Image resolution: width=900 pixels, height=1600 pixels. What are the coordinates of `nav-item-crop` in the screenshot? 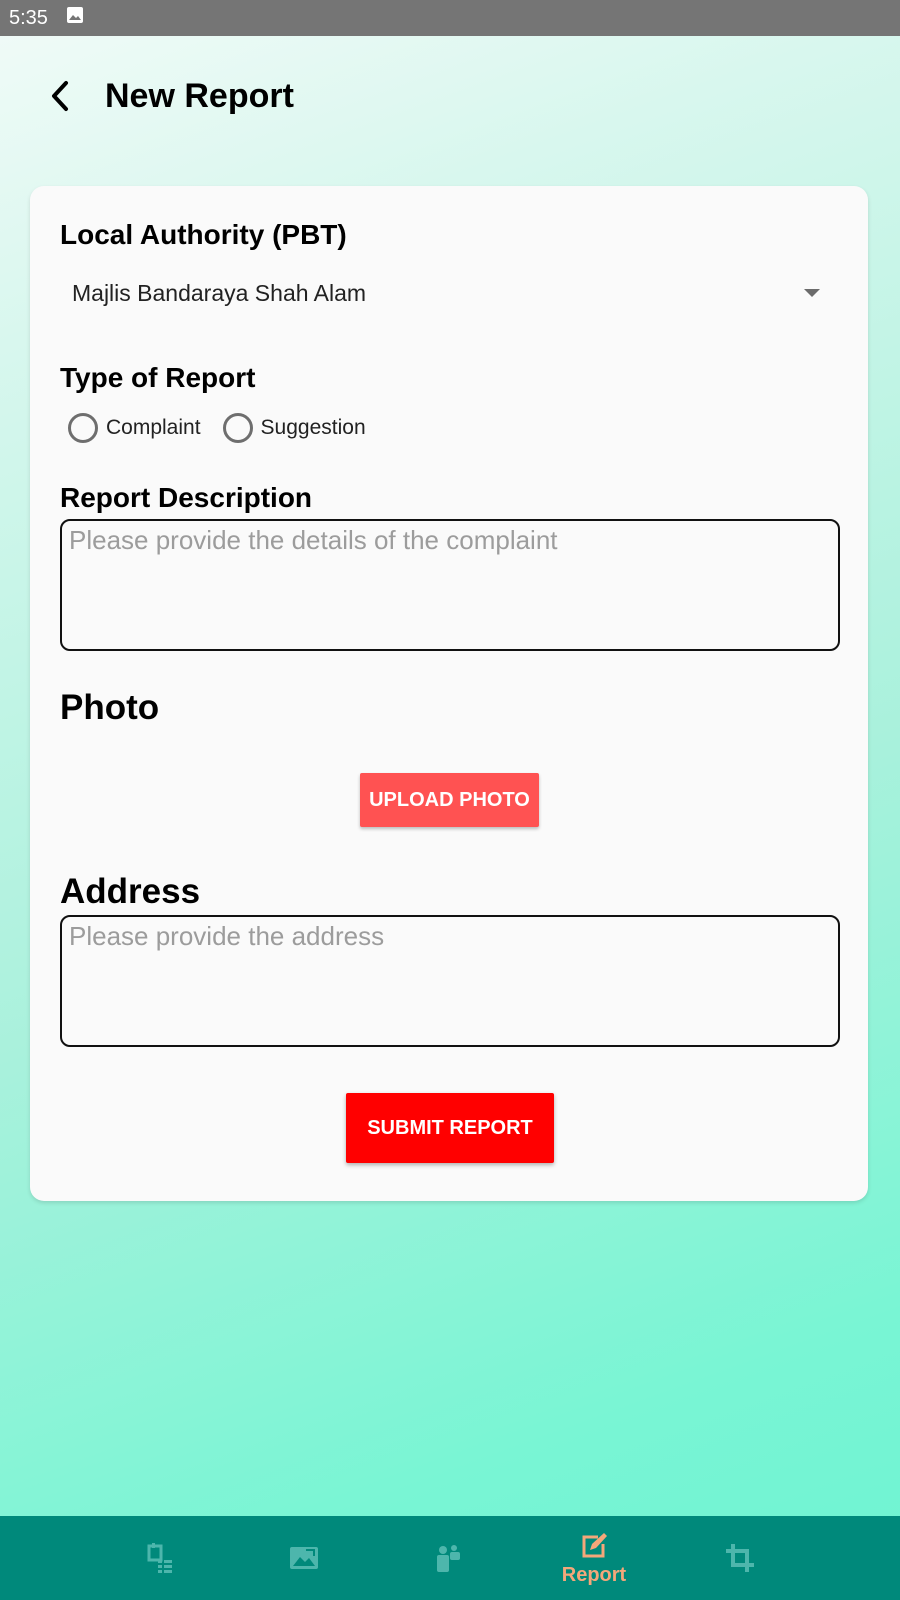 It's located at (740, 1558).